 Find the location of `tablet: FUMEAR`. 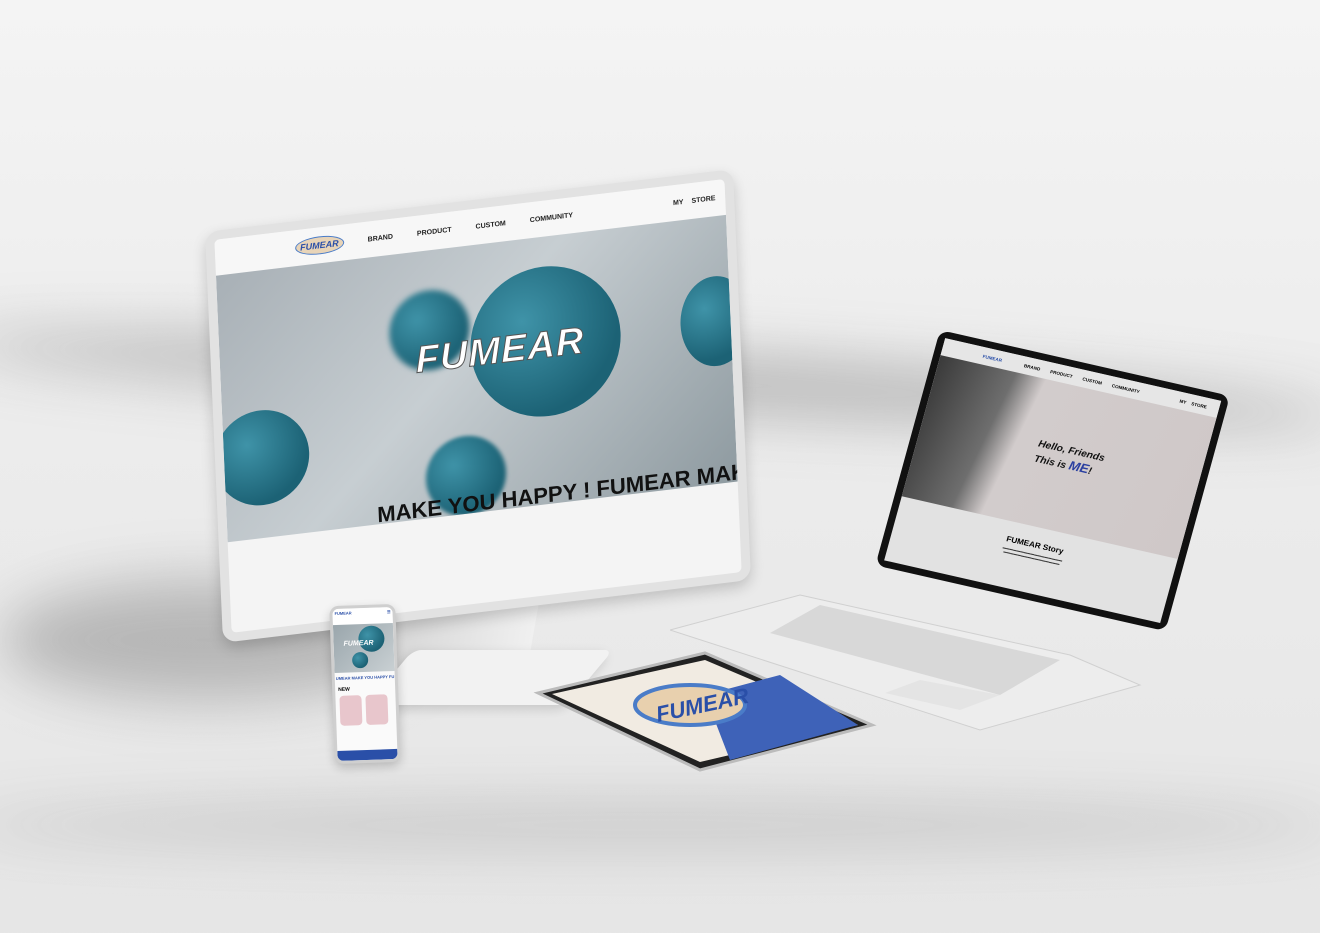

tablet: FUMEAR is located at coordinates (705, 711).